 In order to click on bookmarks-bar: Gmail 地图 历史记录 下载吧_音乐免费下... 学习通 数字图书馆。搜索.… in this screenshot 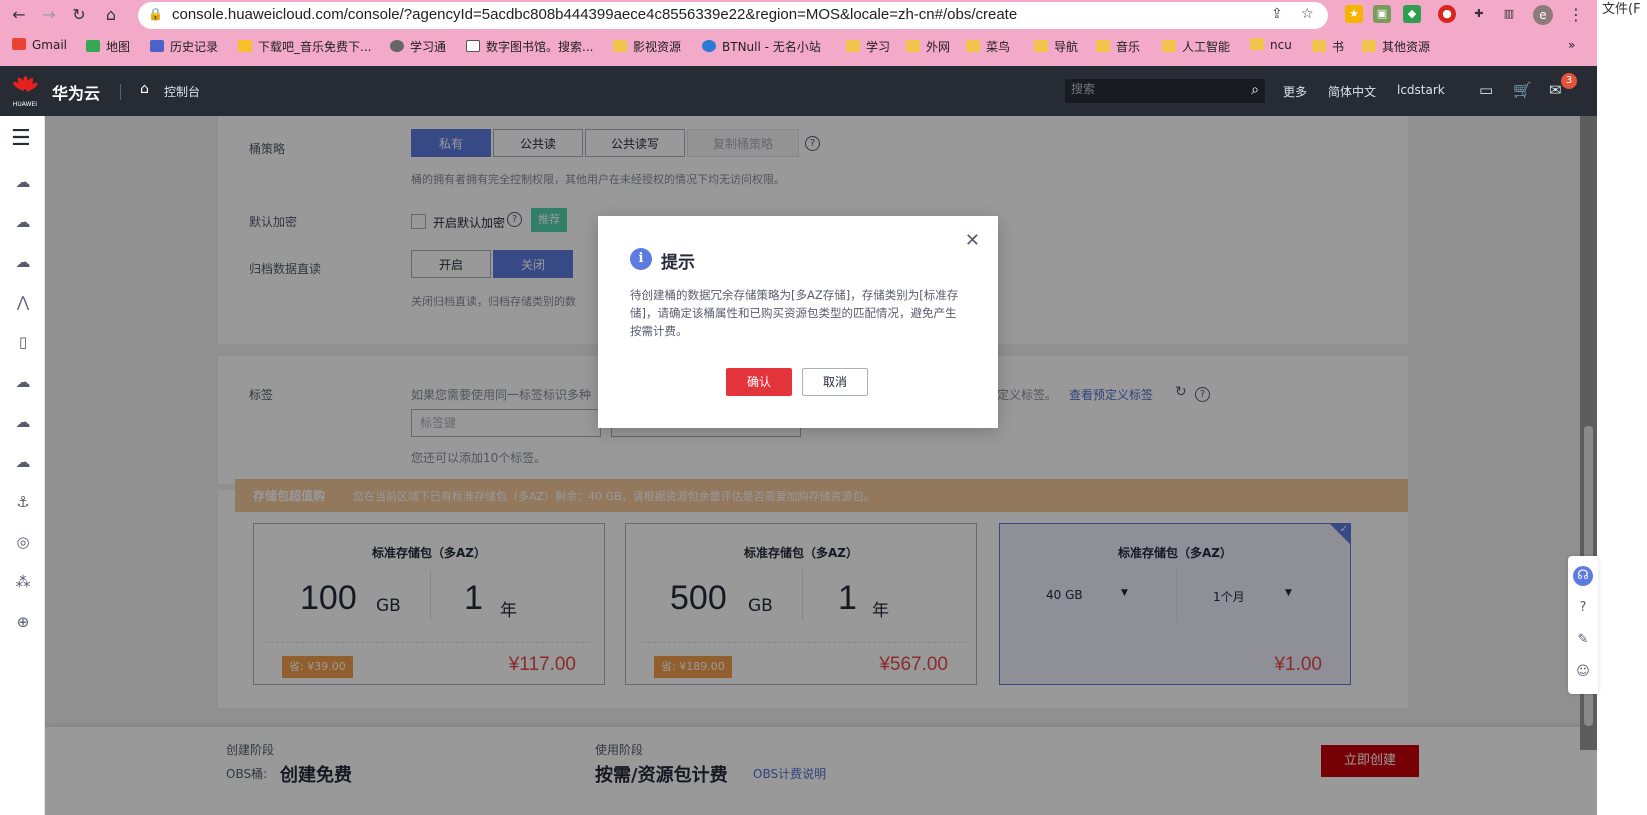, I will do `click(798, 47)`.